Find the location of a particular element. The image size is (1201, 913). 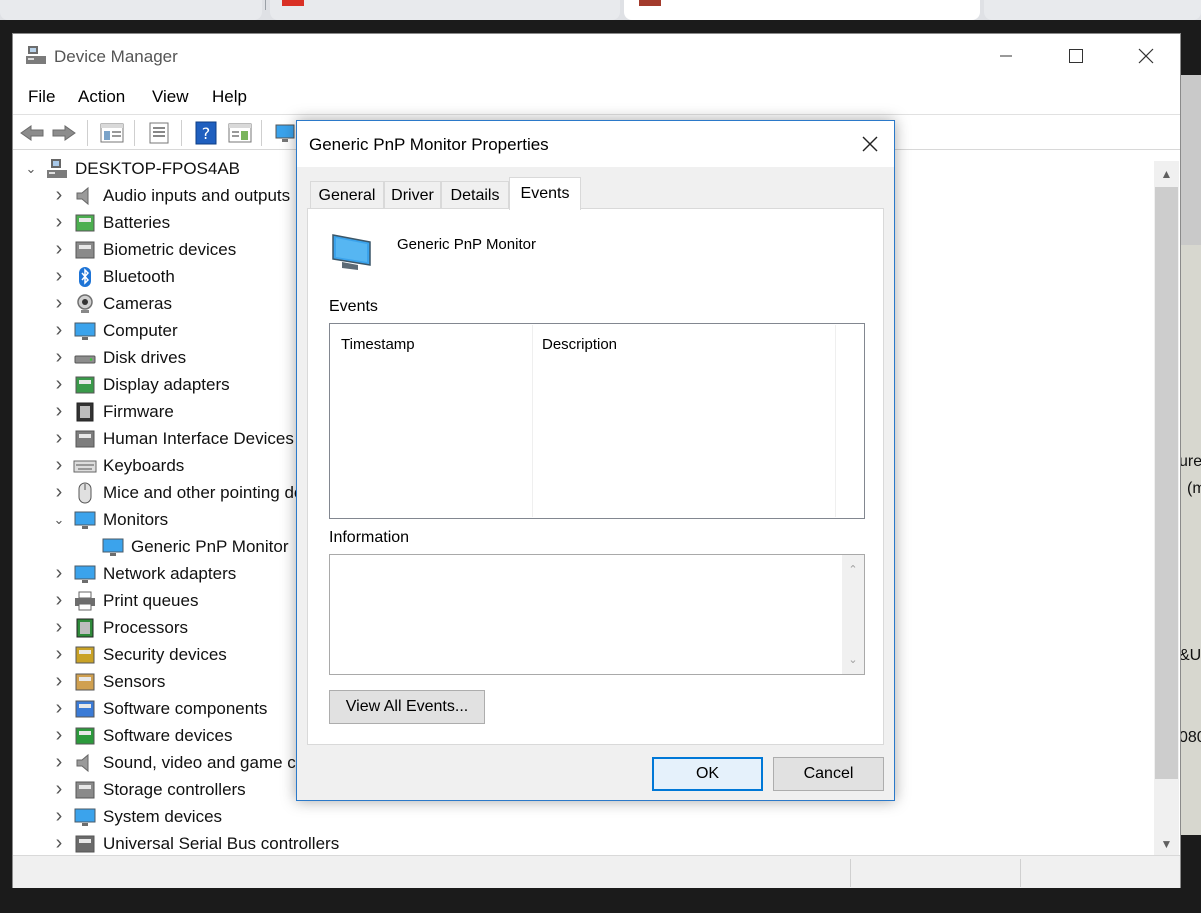

menu-action: Action is located at coordinates (101, 97).